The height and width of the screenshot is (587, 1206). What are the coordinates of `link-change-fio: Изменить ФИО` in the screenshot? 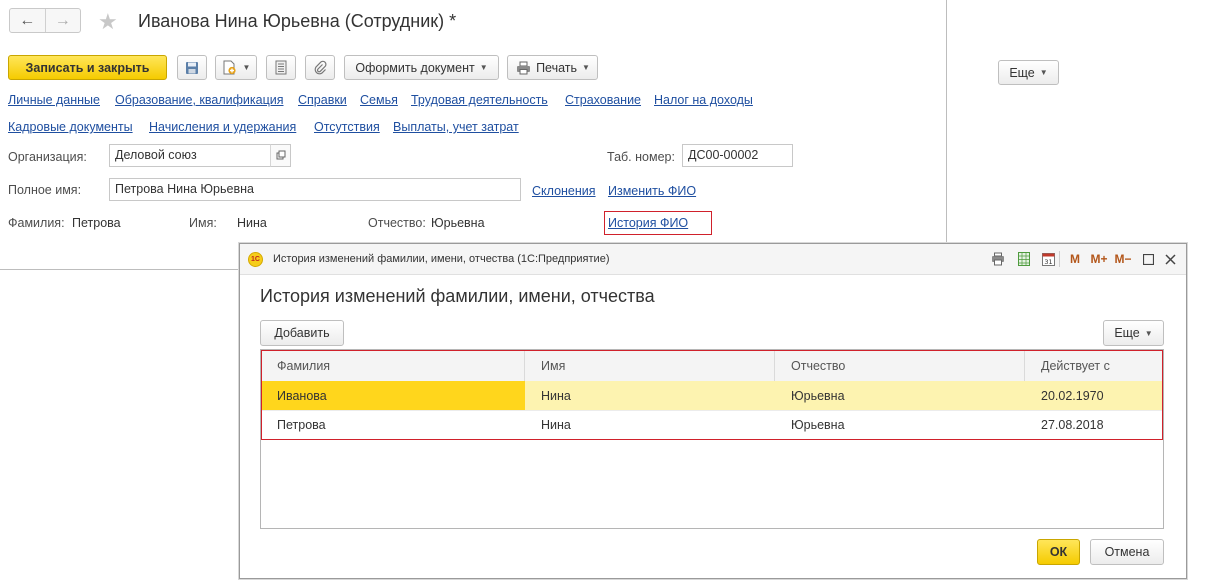 It's located at (652, 191).